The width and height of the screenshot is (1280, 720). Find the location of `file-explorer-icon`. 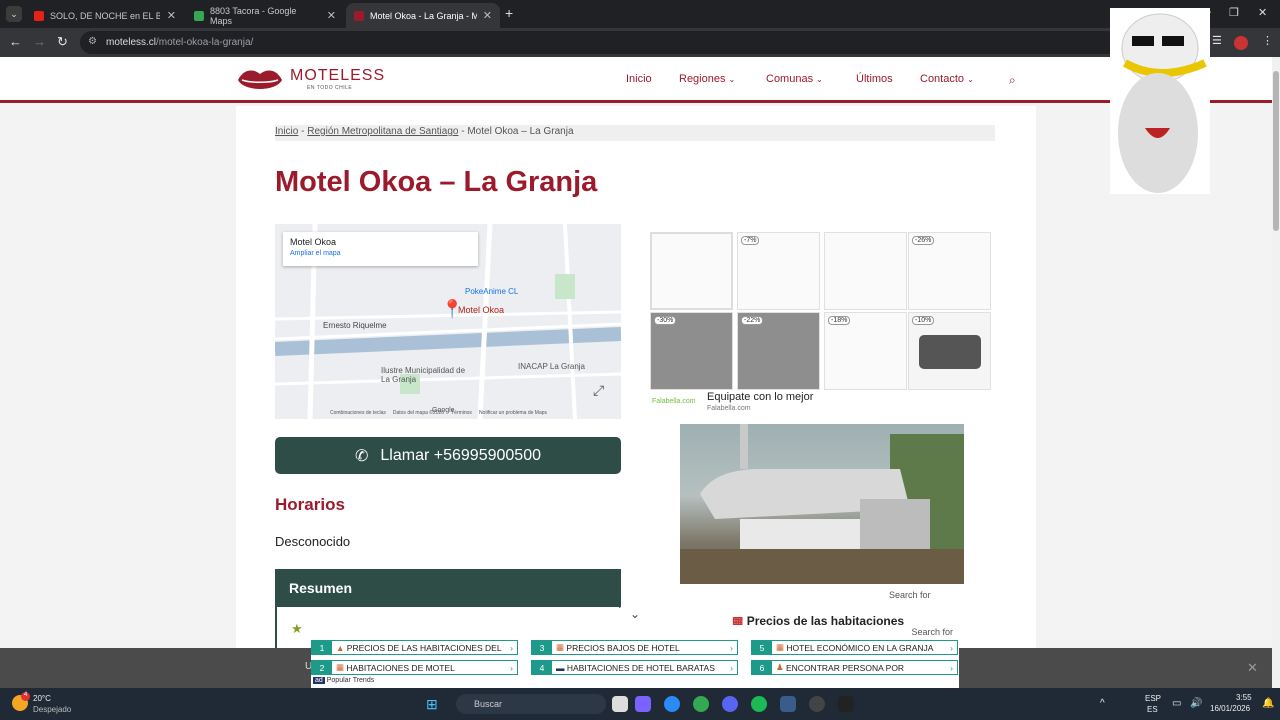

file-explorer-icon is located at coordinates (620, 704).